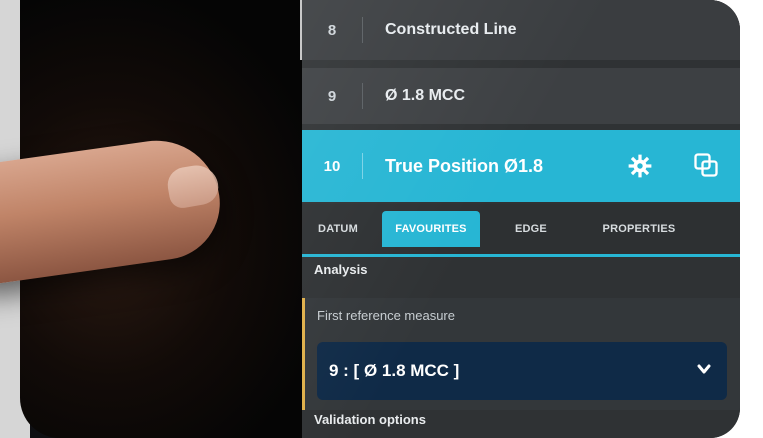  Describe the element at coordinates (464, 165) in the screenshot. I see `item-label: True Position Ø1.8` at that location.